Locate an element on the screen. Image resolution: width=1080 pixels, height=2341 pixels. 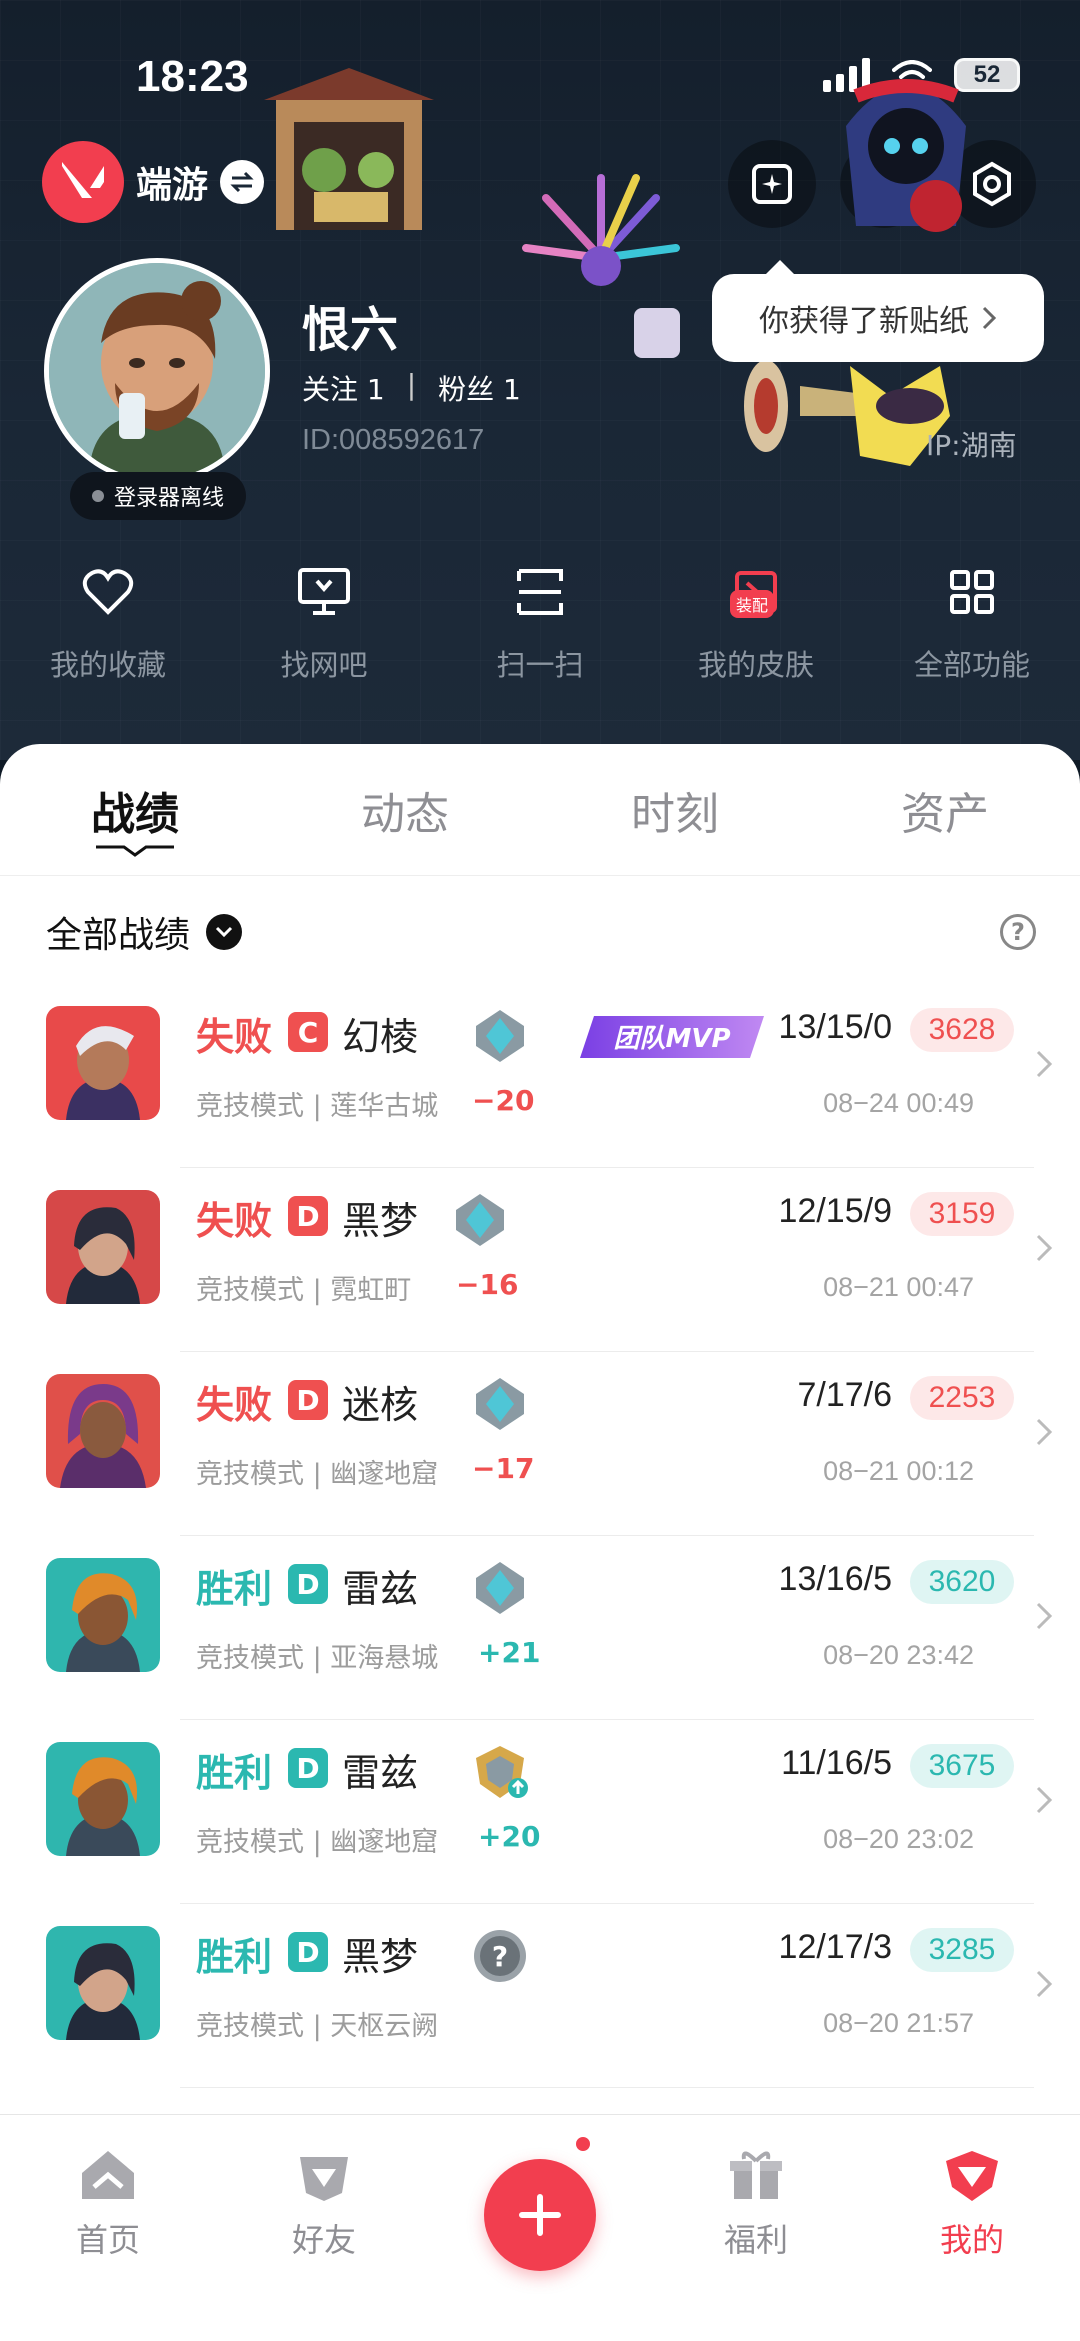
mode-map: 竞技模式 | 天枢云阙 is located at coordinates (317, 2026).